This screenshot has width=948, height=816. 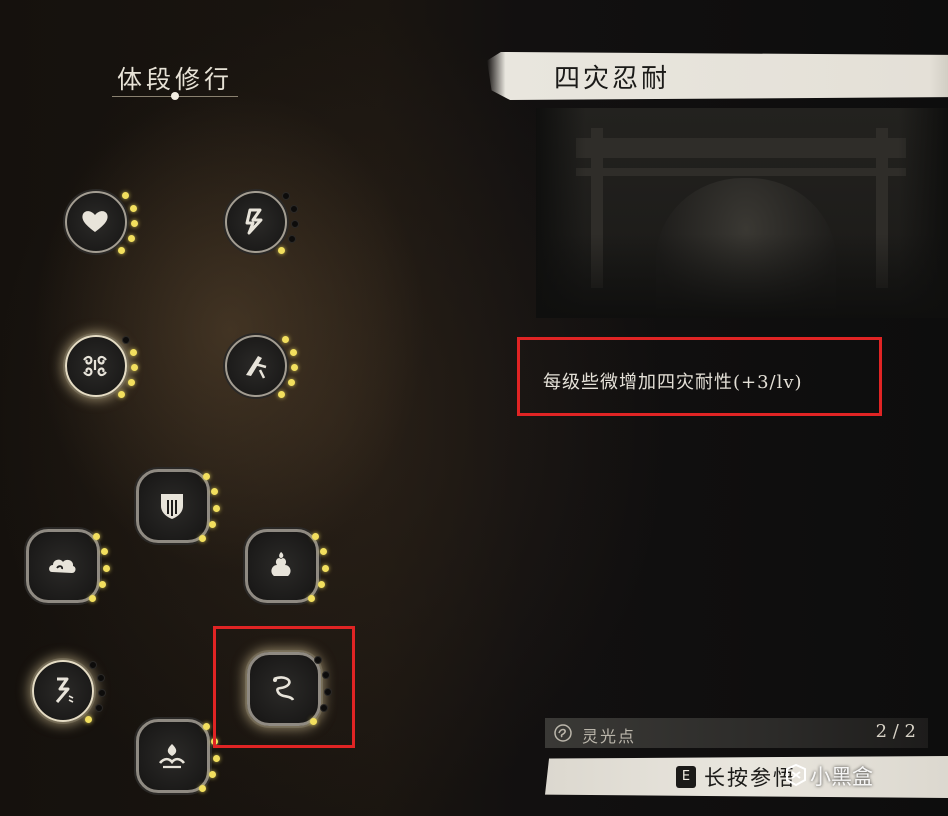 What do you see at coordinates (175, 96) in the screenshot?
I see `title-dot` at bounding box center [175, 96].